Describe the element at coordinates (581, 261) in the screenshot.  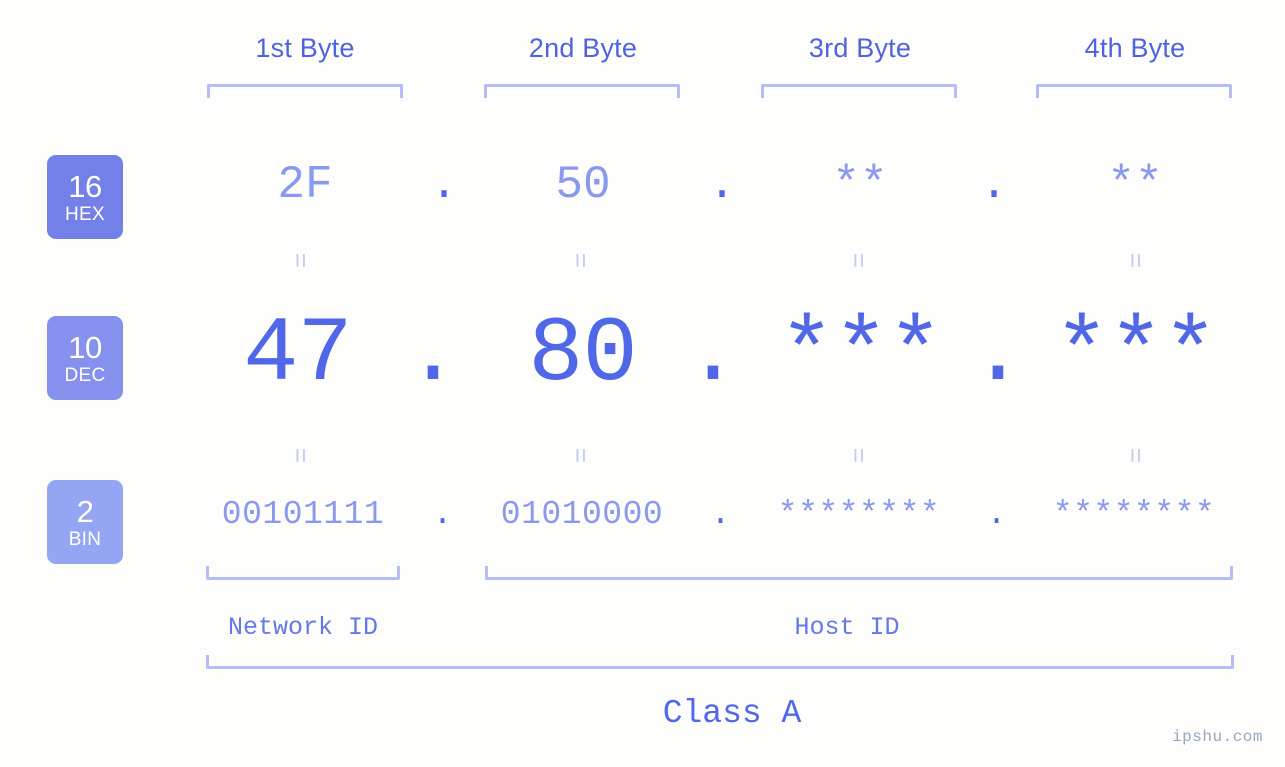
I see `equals-mark-hex-dec-2: =` at that location.